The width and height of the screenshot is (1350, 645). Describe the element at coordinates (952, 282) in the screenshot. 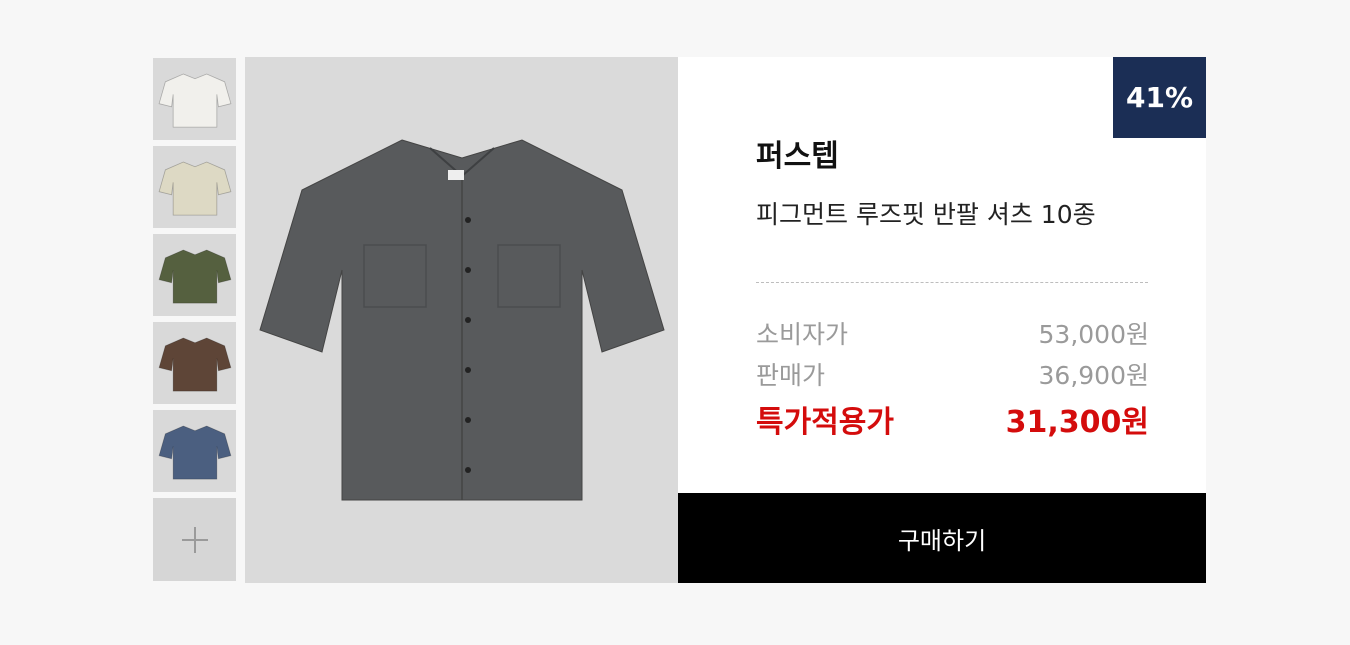

I see `divider` at that location.